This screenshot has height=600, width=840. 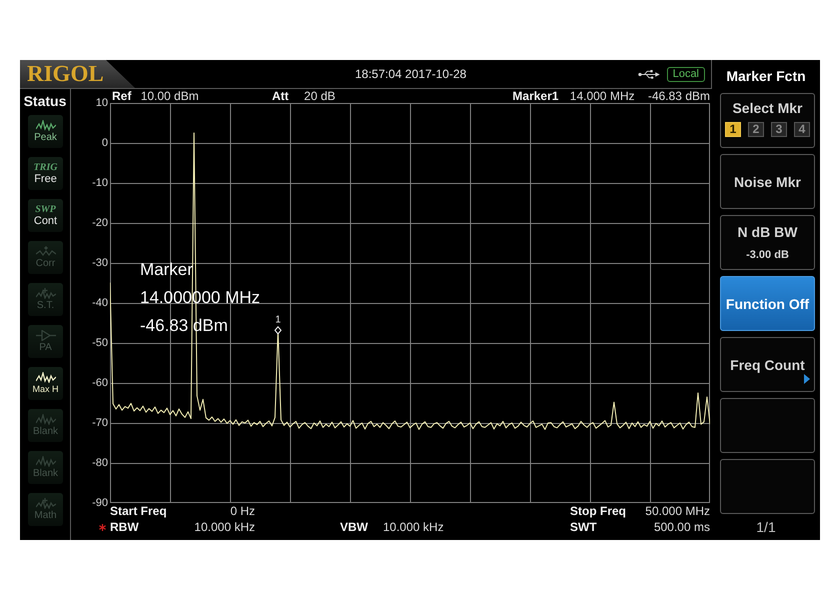 I want to click on axis-label: -50, so click(x=100, y=343).